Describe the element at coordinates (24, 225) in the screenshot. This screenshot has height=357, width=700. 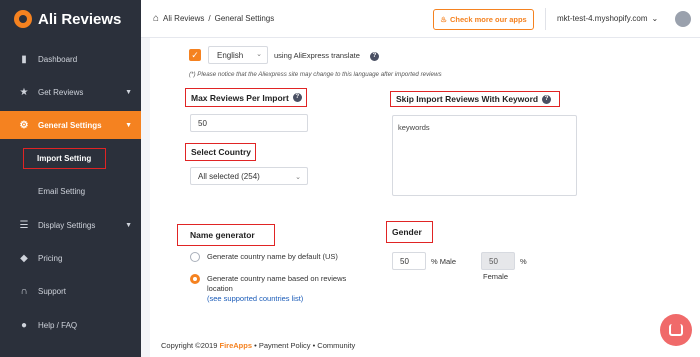
I see `sliders-icon: ☰` at that location.